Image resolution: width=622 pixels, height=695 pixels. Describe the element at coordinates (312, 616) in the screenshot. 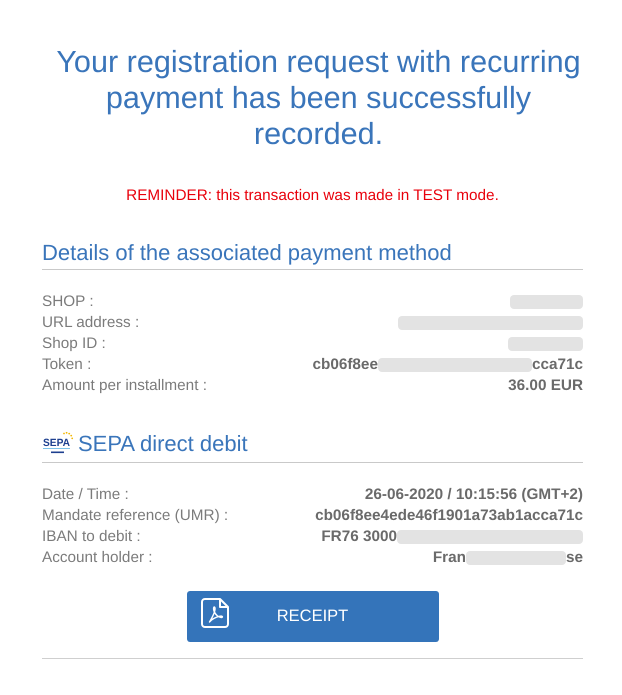

I see `receipt-button: RECEIPT` at that location.